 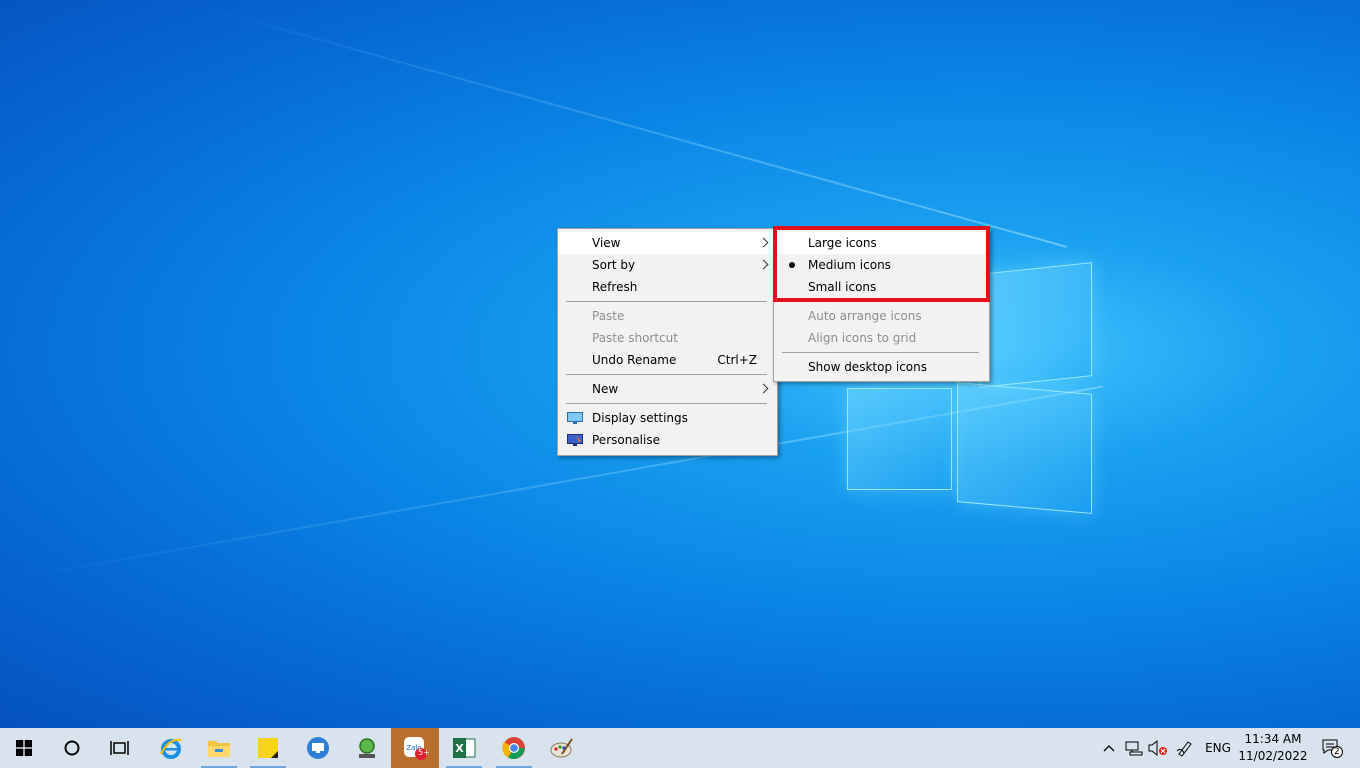 I want to click on menu-item-show-desktop-icons: Show desktop icons, so click(x=881, y=367).